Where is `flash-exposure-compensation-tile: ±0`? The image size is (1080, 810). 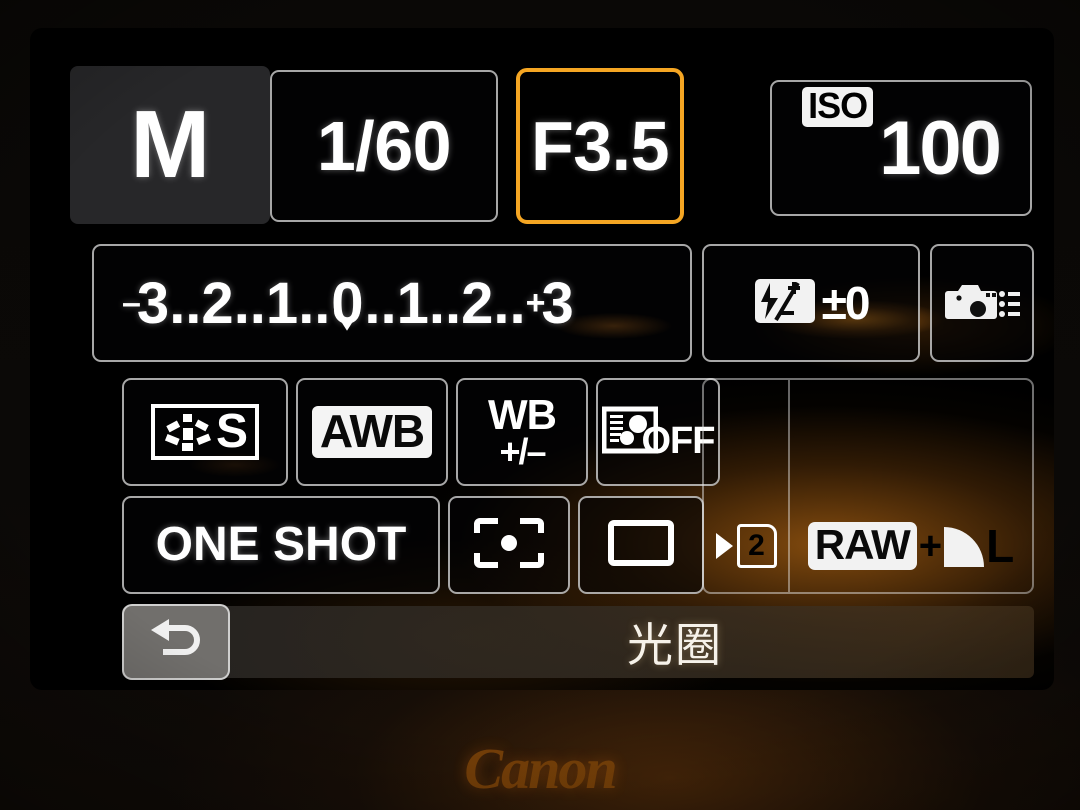
flash-exposure-compensation-tile: ±0 is located at coordinates (811, 303).